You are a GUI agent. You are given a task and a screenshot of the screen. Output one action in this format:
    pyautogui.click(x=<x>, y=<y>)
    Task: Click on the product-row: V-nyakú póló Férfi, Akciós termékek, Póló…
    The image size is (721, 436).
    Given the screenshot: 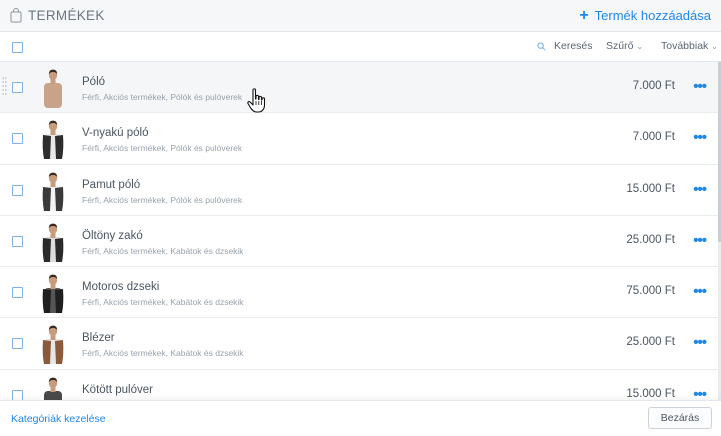 What is the action you would take?
    pyautogui.click(x=359, y=139)
    